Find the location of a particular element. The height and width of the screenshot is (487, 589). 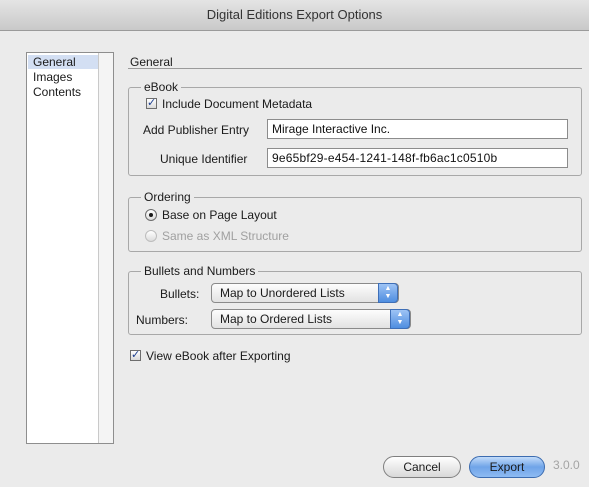

panel-title-divider is located at coordinates (355, 68).